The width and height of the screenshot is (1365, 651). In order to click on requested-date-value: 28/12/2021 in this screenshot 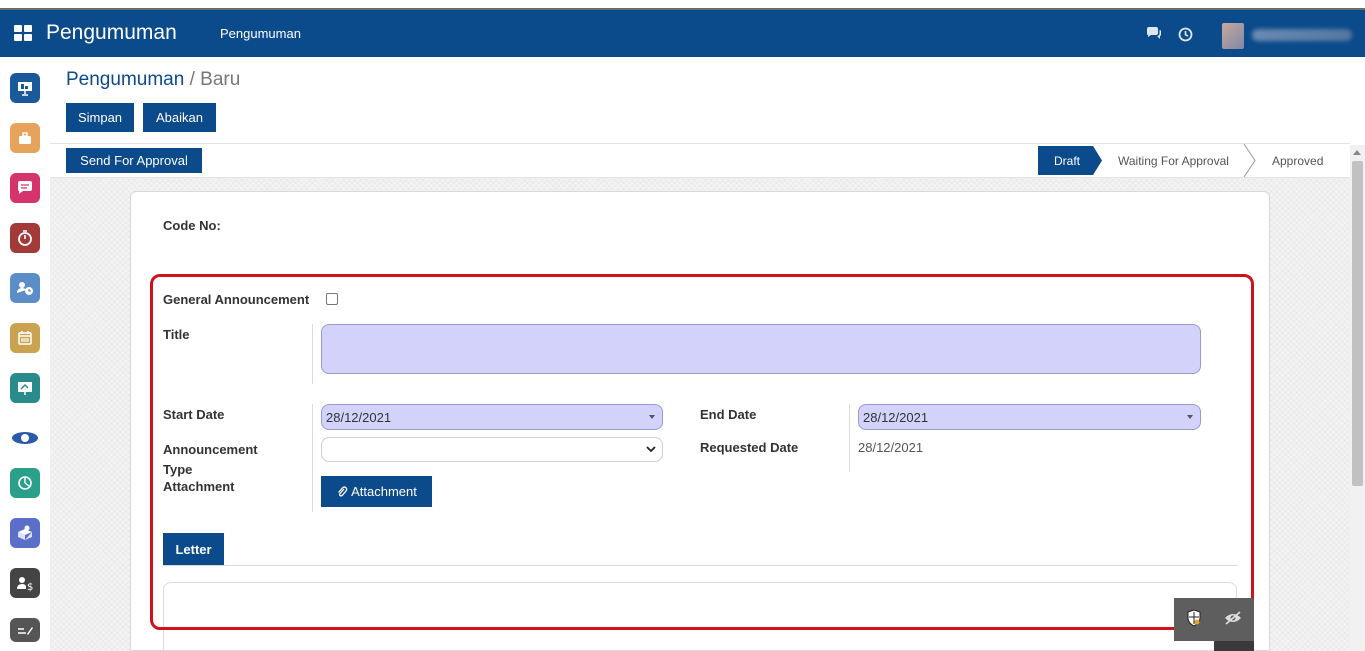, I will do `click(891, 447)`.